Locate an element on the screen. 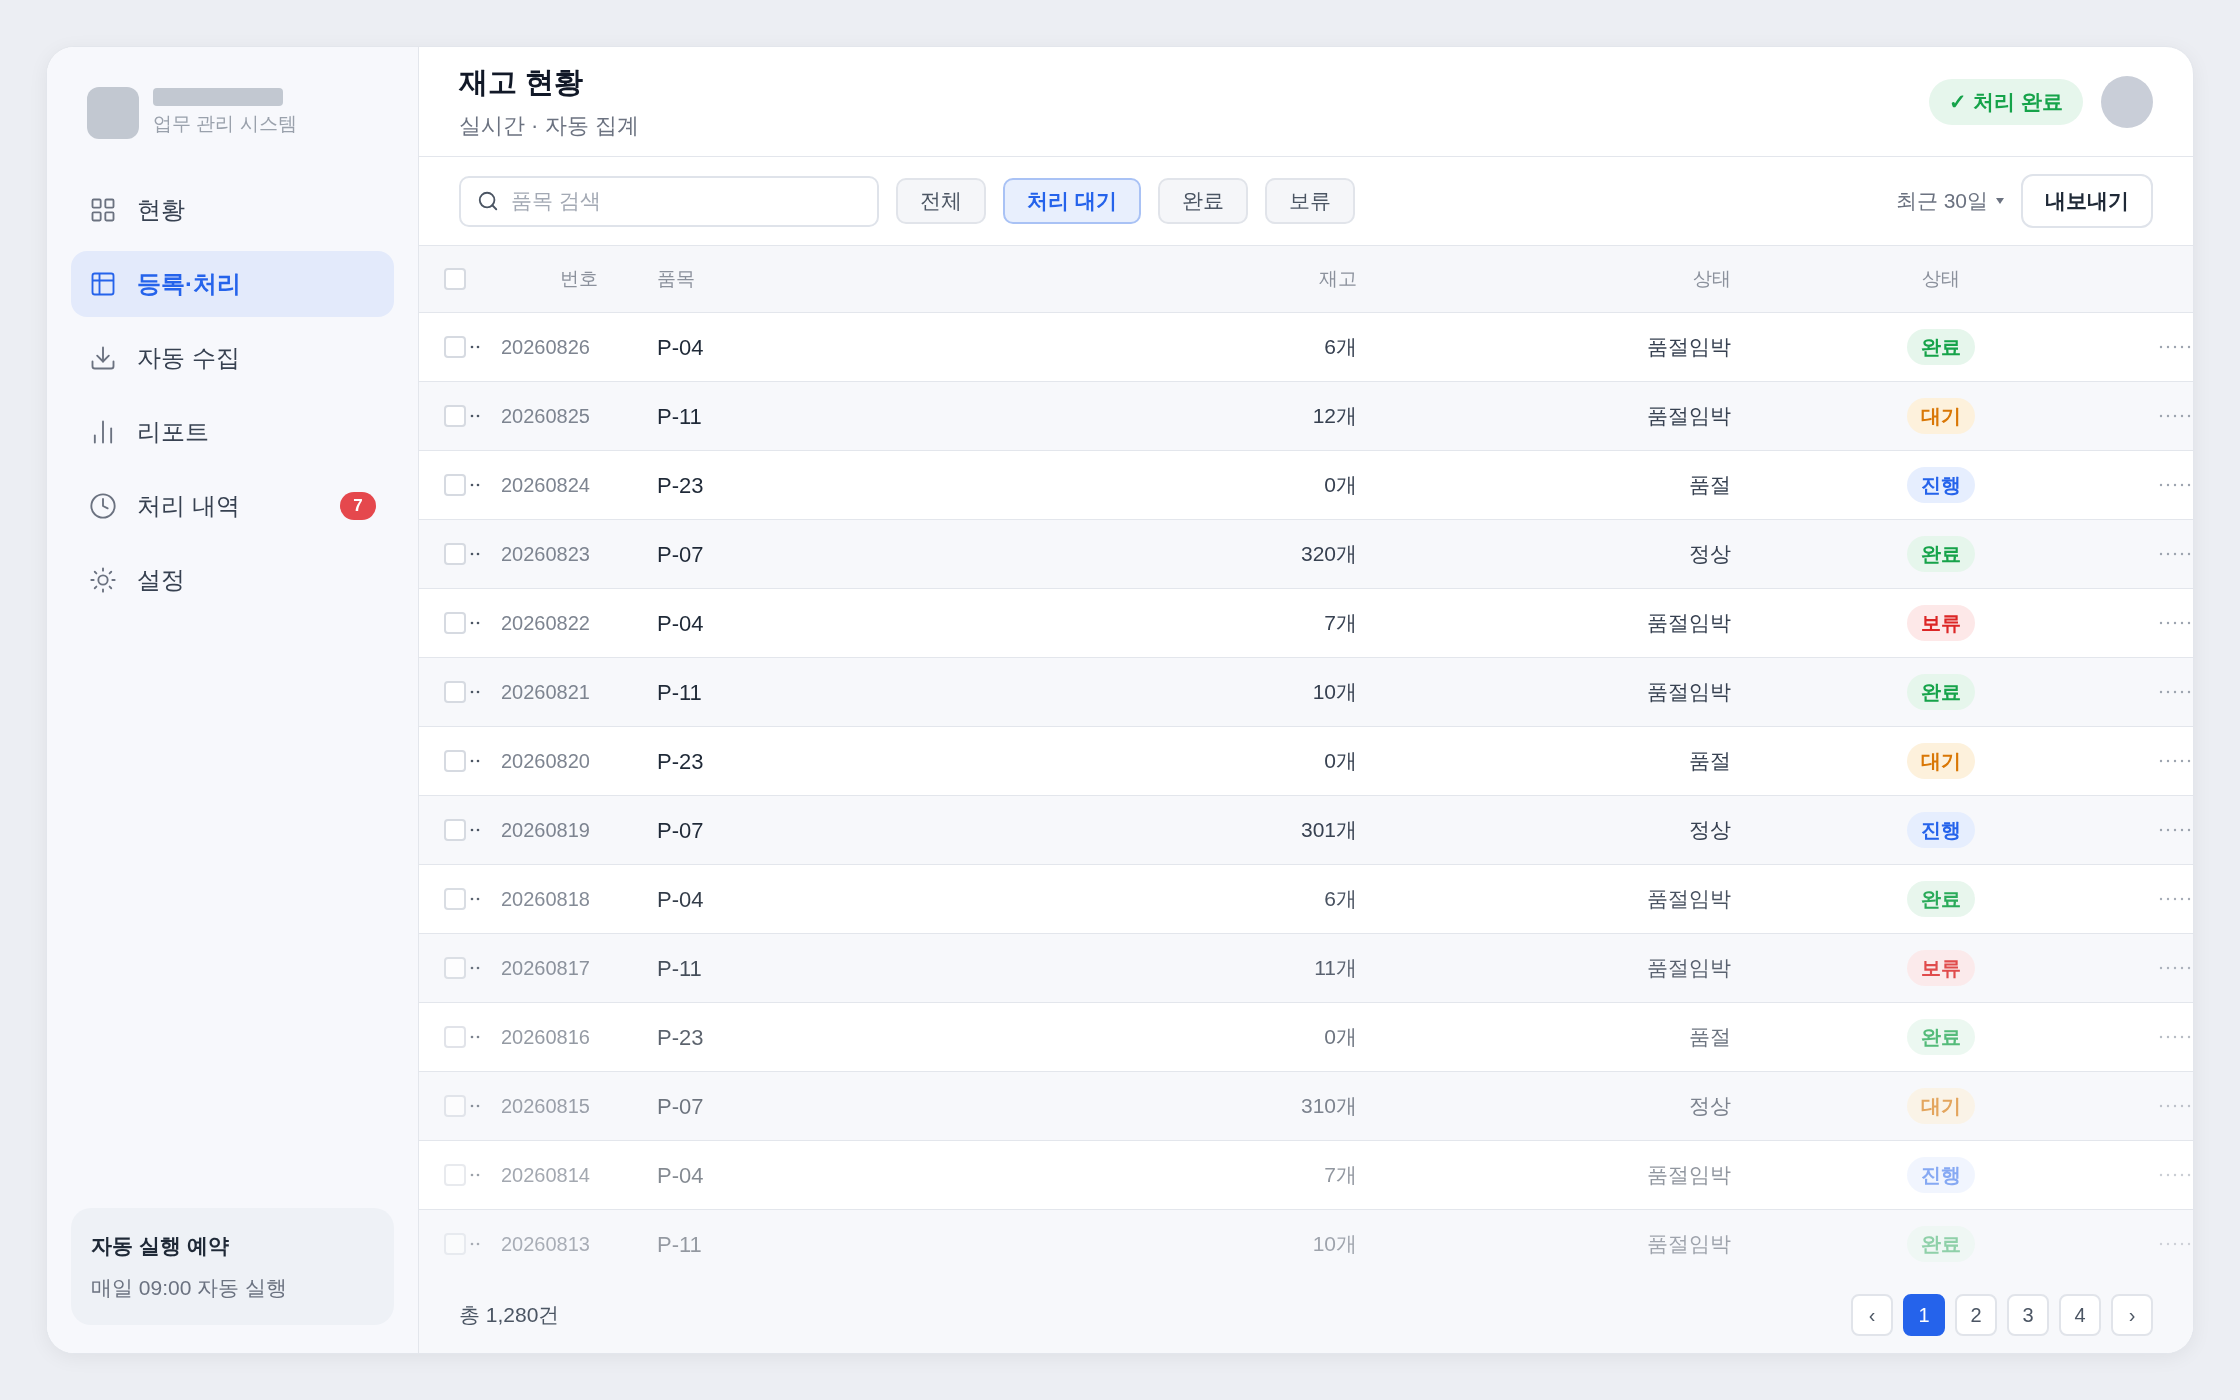  download-icon is located at coordinates (103, 358).